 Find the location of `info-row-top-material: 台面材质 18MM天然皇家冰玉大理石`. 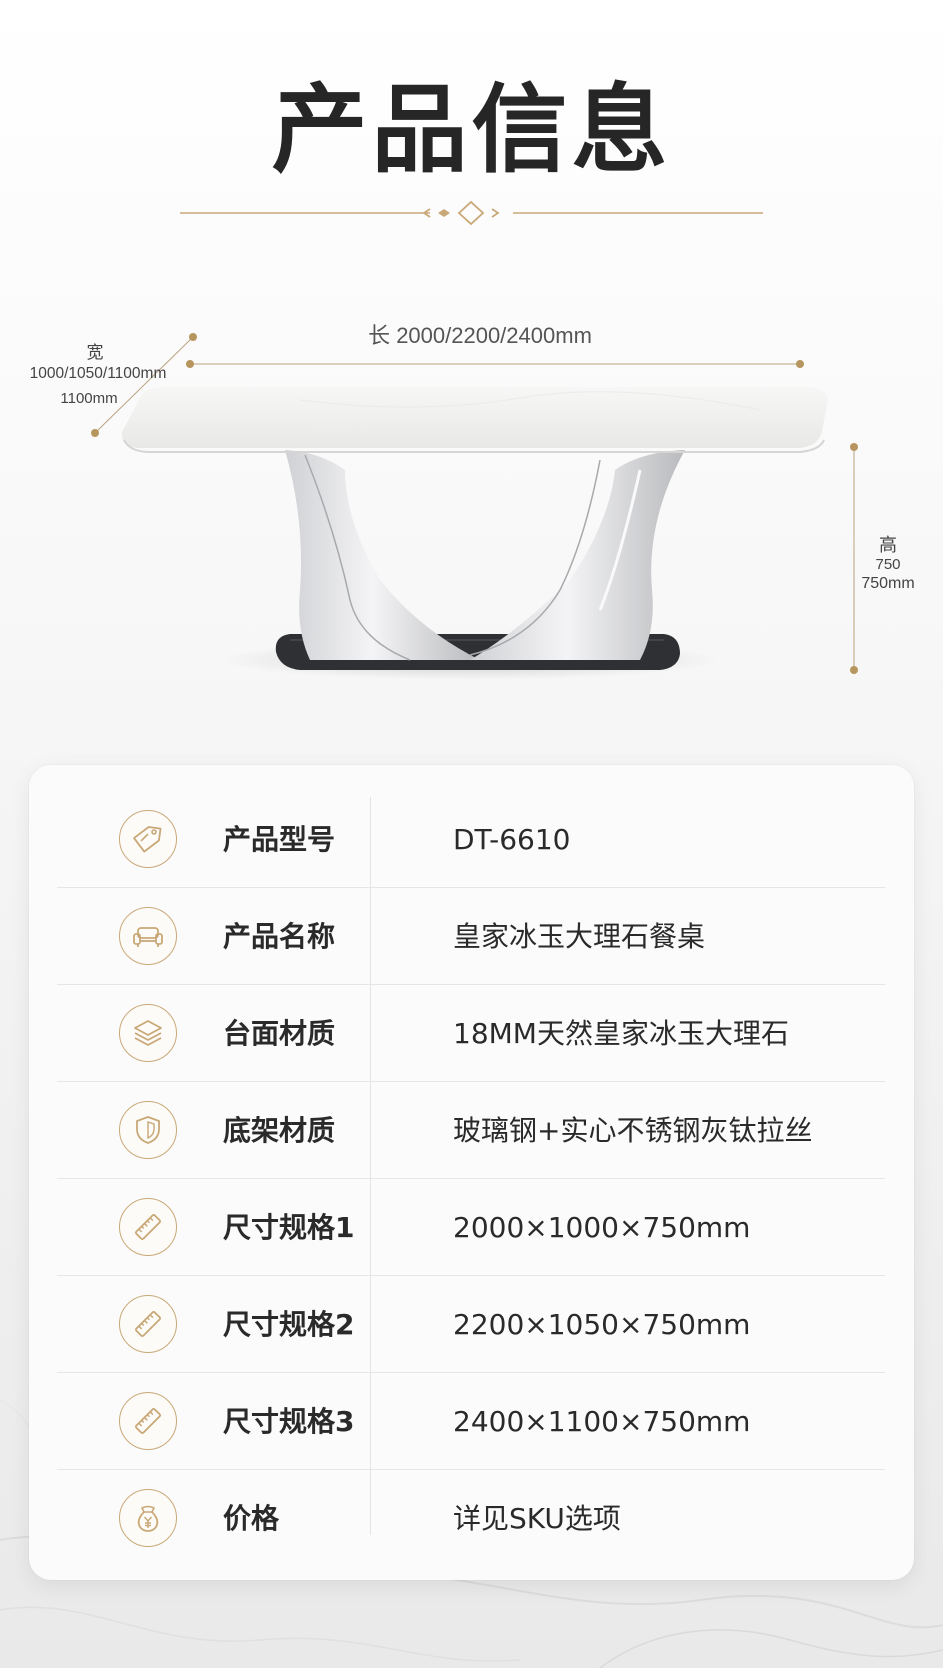

info-row-top-material: 台面材质 18MM天然皇家冰玉大理石 is located at coordinates (471, 1033).